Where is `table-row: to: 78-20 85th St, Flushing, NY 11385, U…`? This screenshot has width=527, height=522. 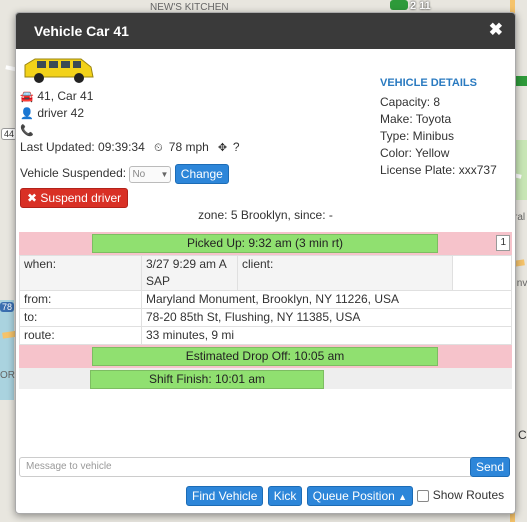 table-row: to: 78-20 85th St, Flushing, NY 11385, U… is located at coordinates (265, 317).